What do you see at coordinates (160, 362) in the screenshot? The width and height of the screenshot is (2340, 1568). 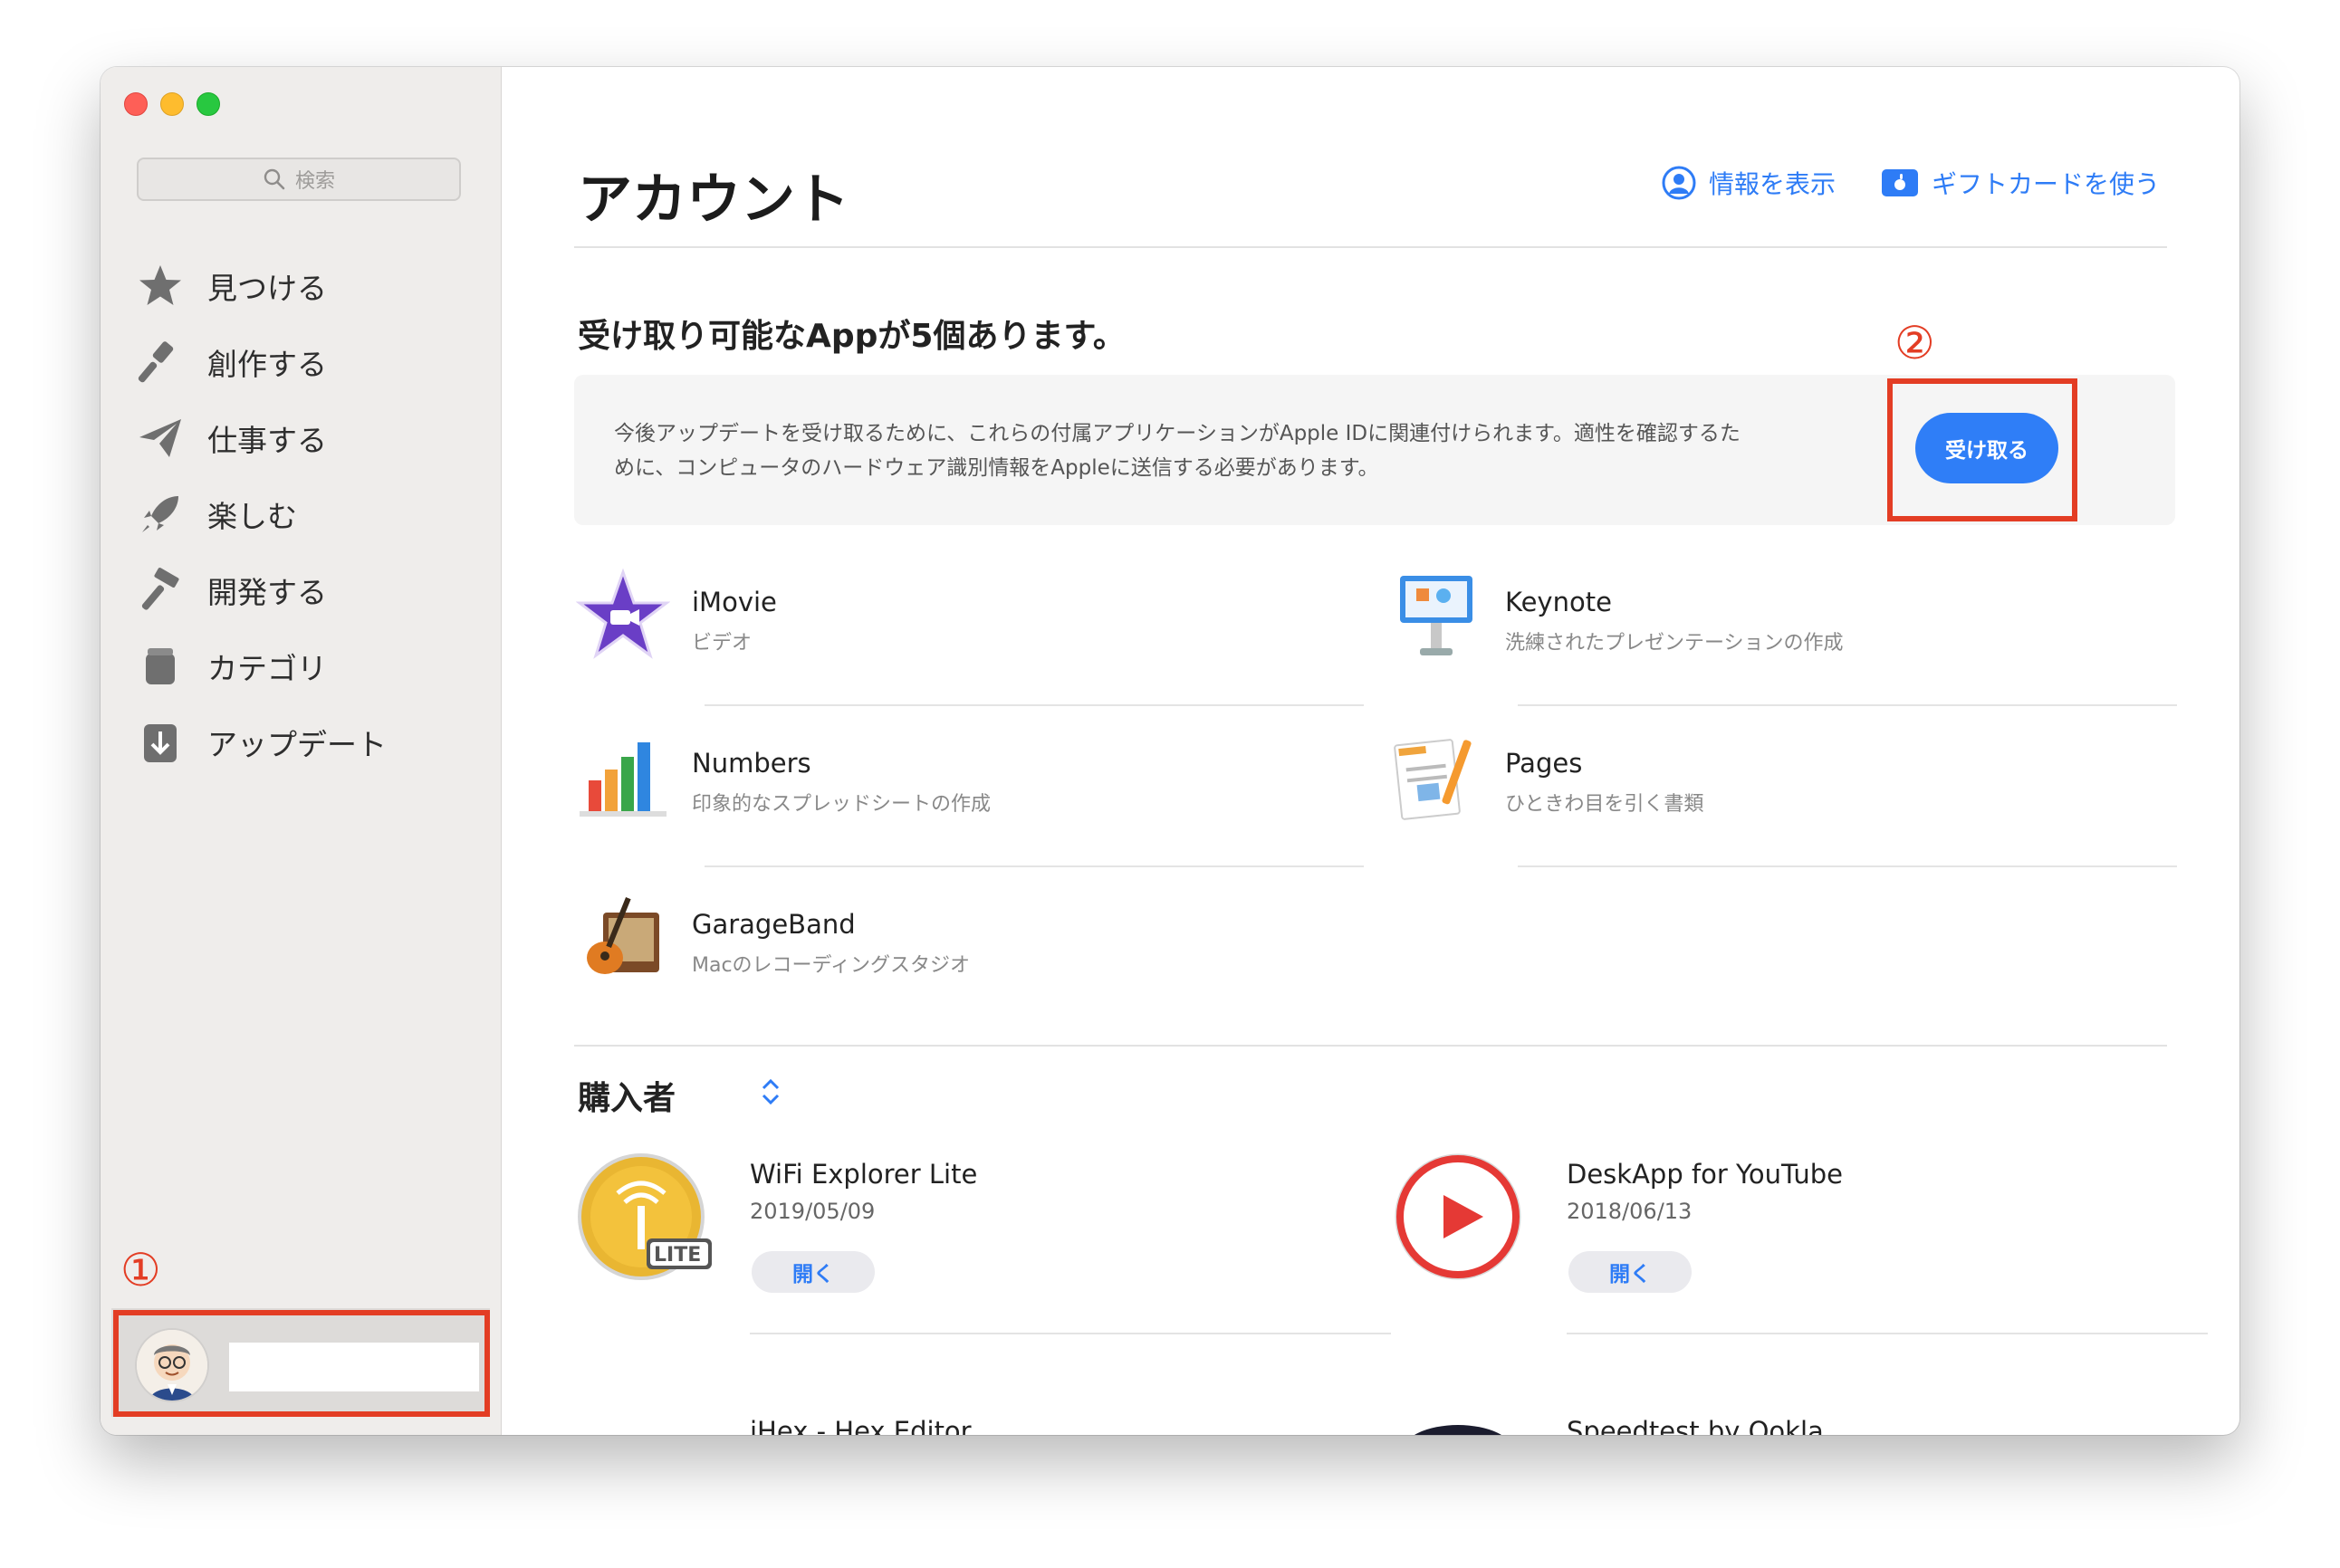 I see `brush-icon` at bounding box center [160, 362].